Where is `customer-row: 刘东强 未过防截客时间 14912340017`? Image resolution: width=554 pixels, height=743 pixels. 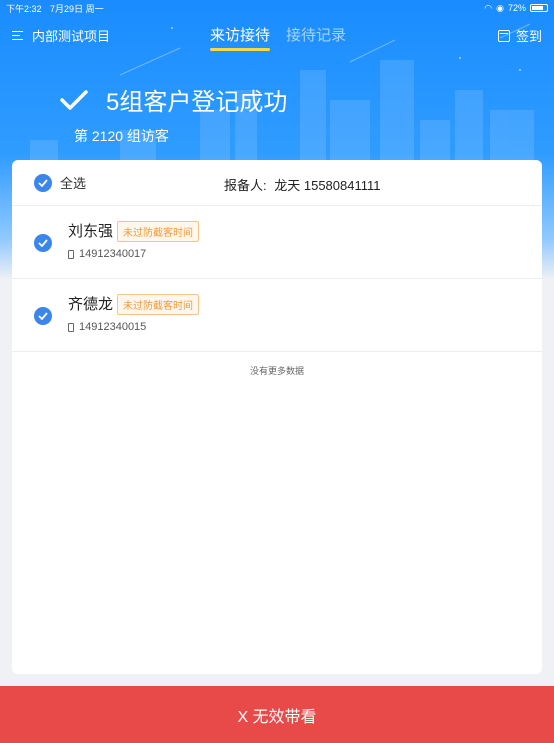 customer-row: 刘东强 未过防截客时间 14912340017 is located at coordinates (277, 242).